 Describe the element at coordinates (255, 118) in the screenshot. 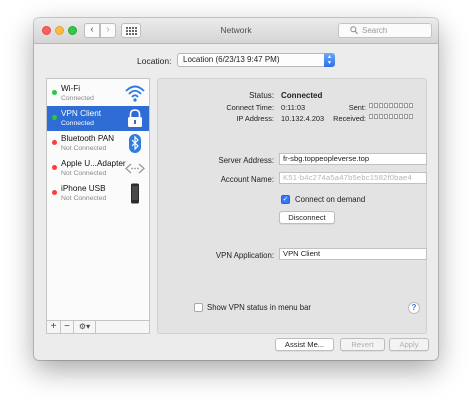

I see `ip-address-label: IP Address:` at that location.